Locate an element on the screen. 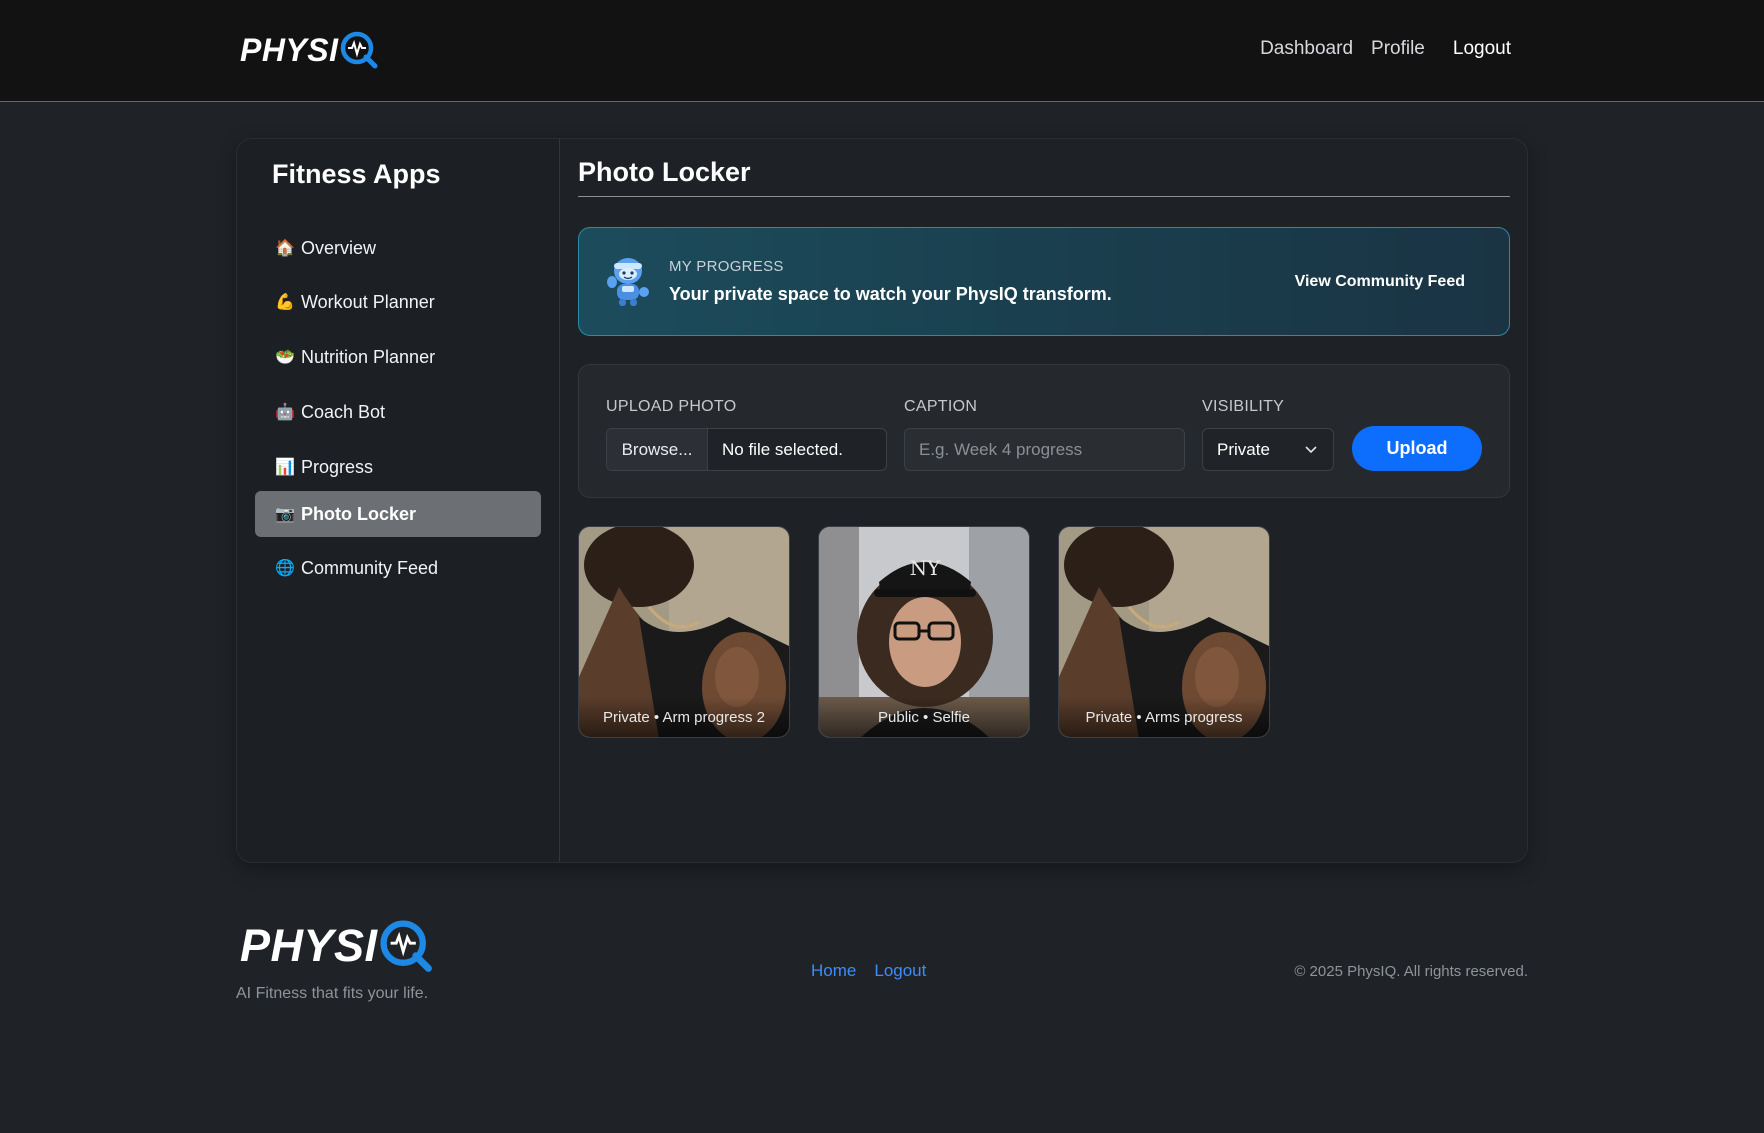  salad-icon: 🥗 is located at coordinates (285, 357).